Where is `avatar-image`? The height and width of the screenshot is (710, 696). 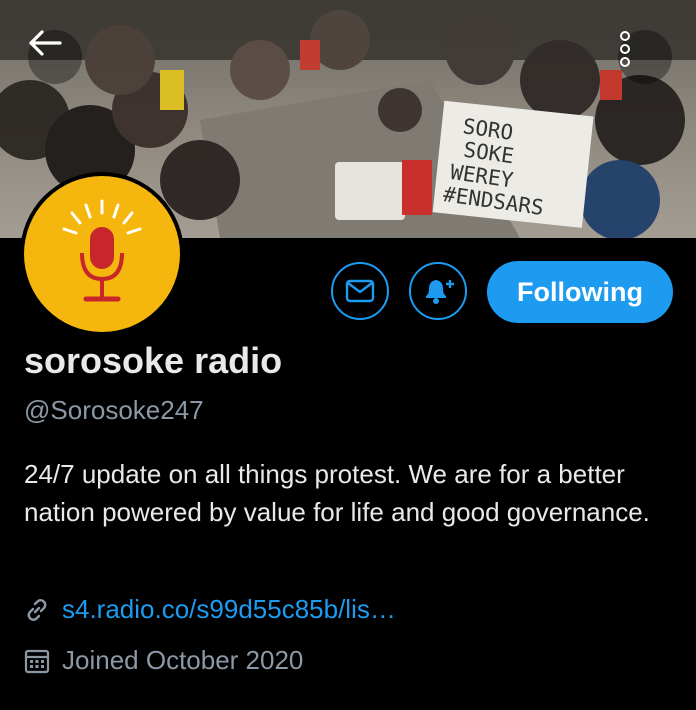 avatar-image is located at coordinates (102, 254).